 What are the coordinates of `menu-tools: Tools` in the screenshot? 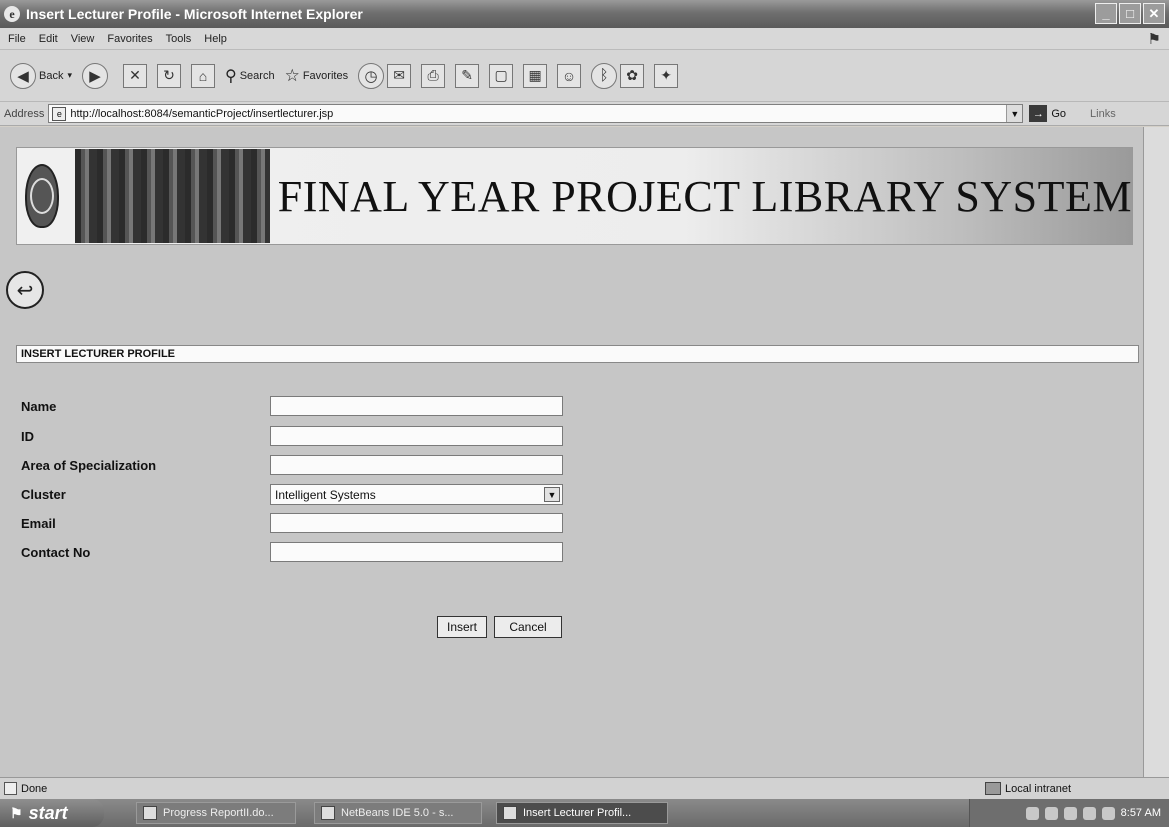 It's located at (179, 39).